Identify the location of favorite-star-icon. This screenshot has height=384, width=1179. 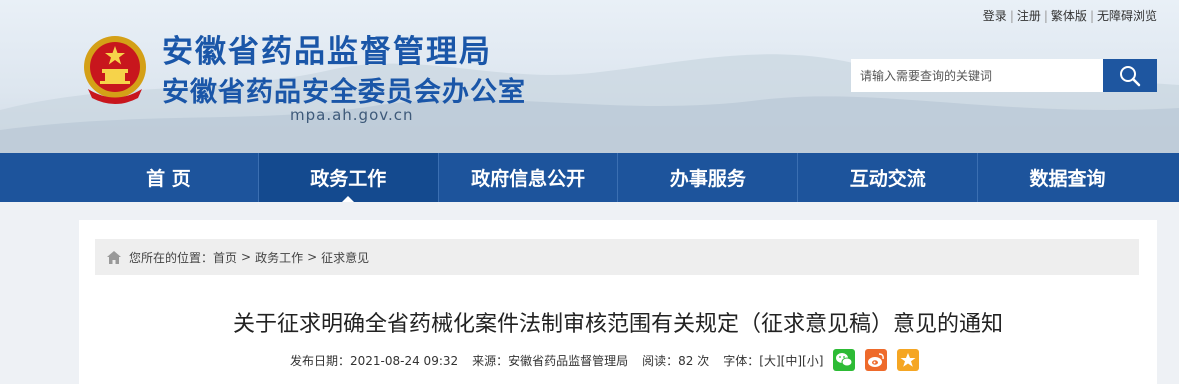
(908, 360).